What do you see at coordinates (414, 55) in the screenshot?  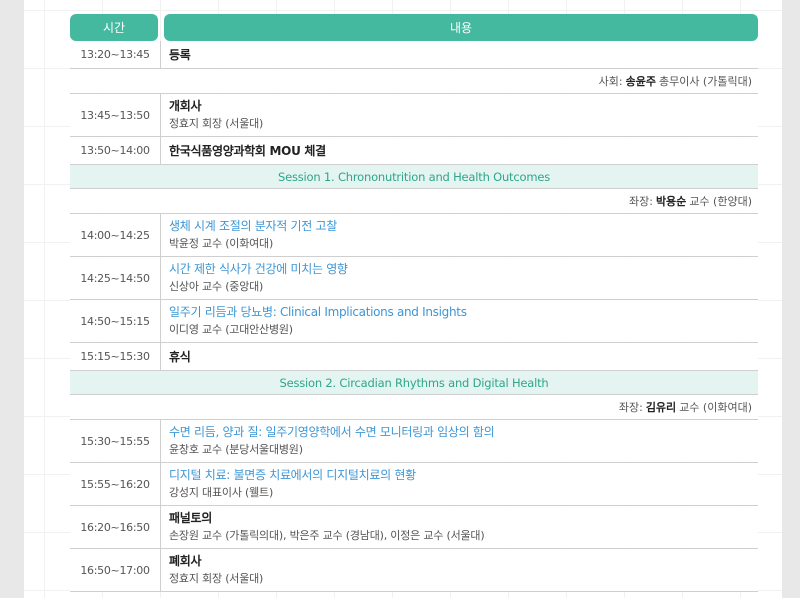 I see `table-row: 13:20~13:45 등록` at bounding box center [414, 55].